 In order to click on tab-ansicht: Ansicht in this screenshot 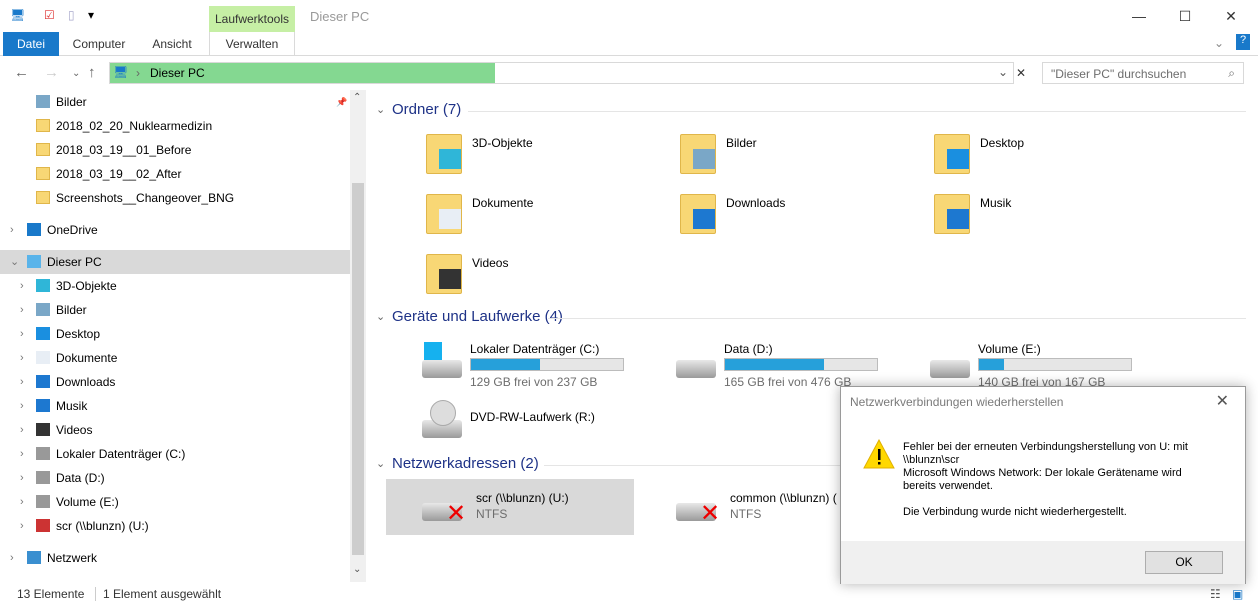, I will do `click(172, 44)`.